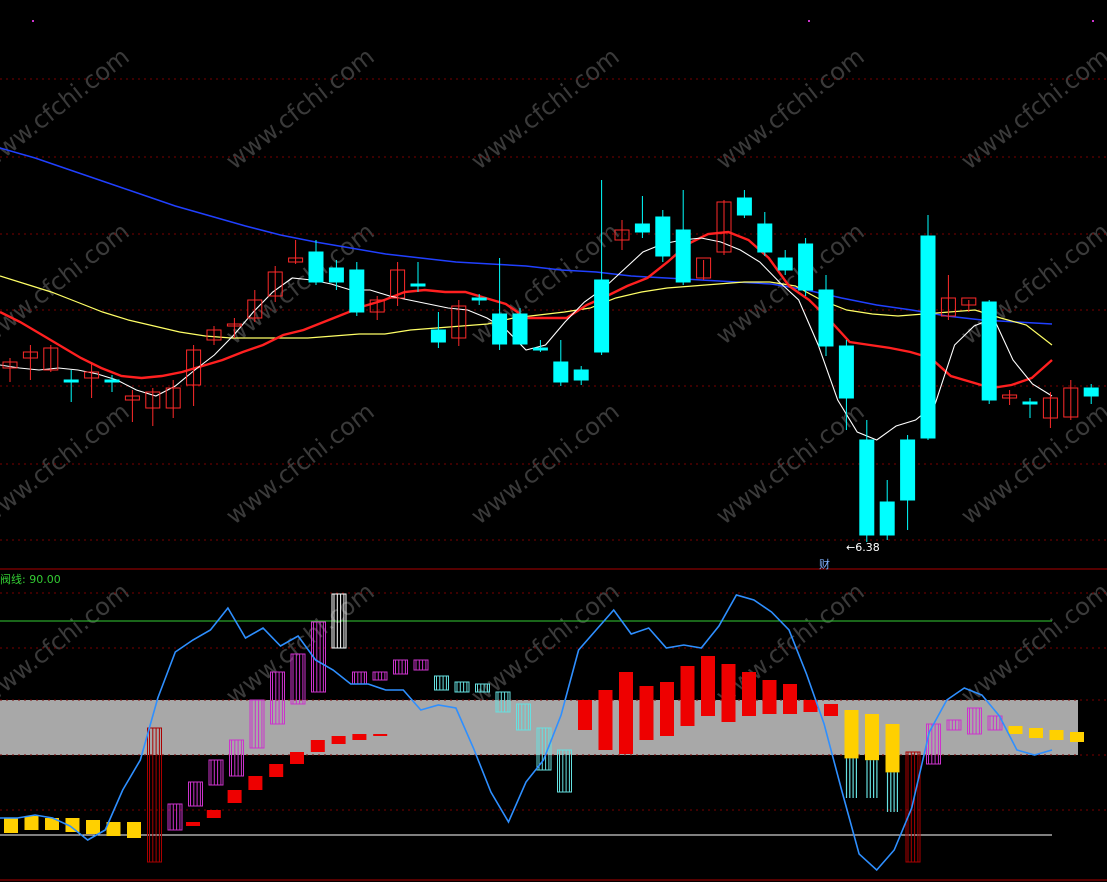  What do you see at coordinates (563, 21) in the screenshot?
I see `marker-dots` at bounding box center [563, 21].